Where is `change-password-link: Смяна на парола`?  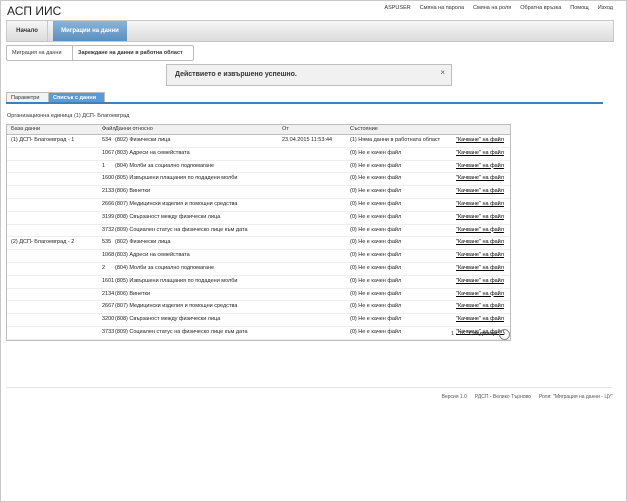 change-password-link: Смяна на парола is located at coordinates (442, 8).